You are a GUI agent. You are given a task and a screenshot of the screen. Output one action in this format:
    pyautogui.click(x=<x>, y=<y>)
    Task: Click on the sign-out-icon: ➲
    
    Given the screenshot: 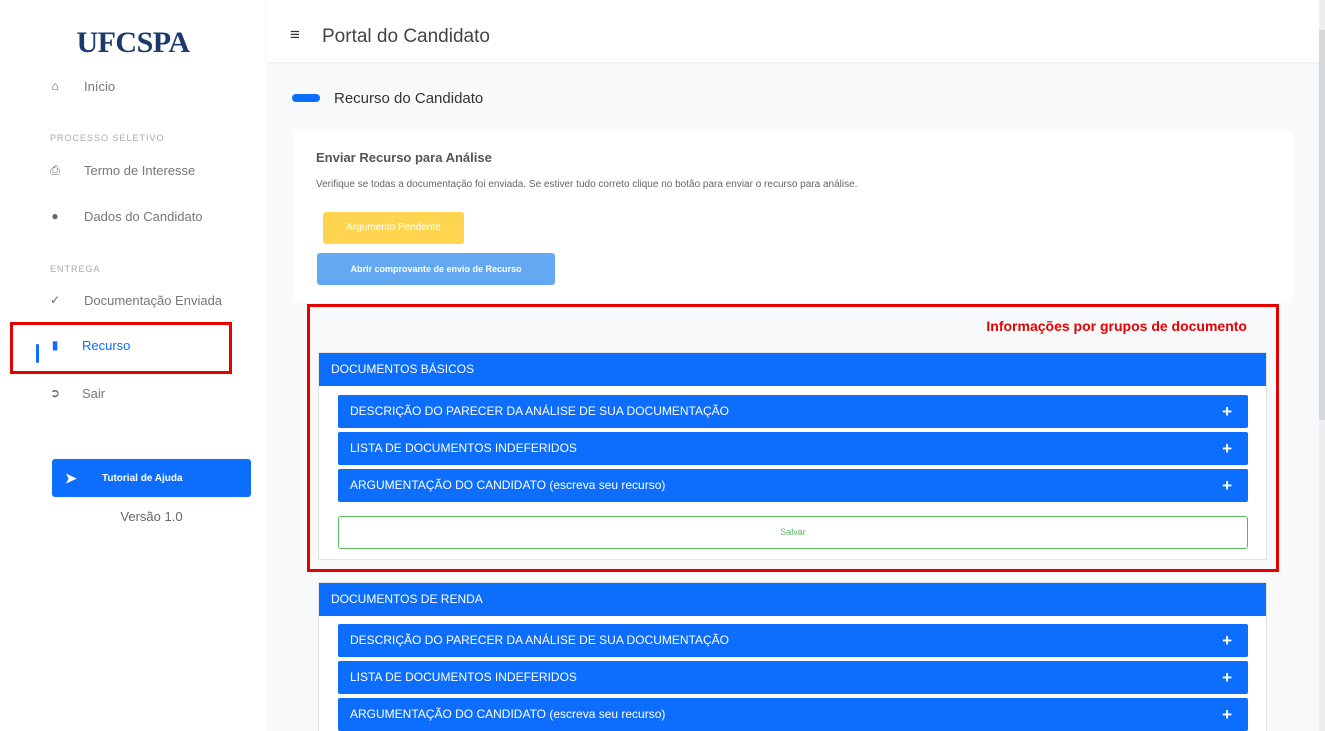 What is the action you would take?
    pyautogui.click(x=55, y=393)
    